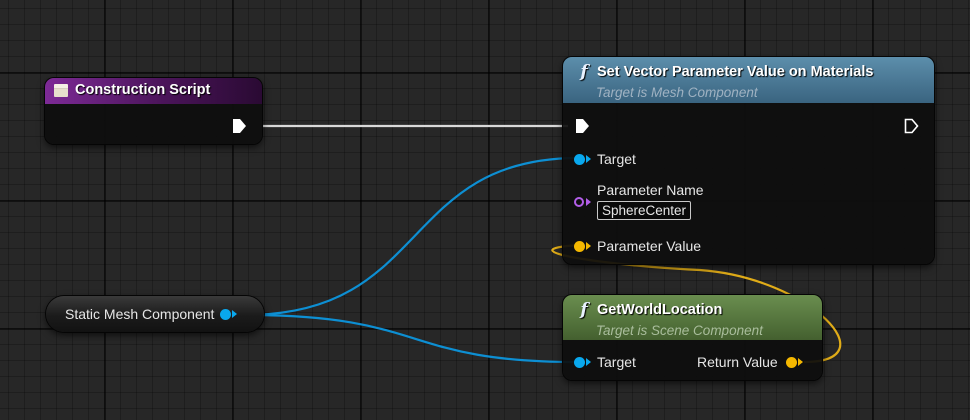 The width and height of the screenshot is (970, 420). Describe the element at coordinates (791, 362) in the screenshot. I see `return-value-output-pin` at that location.